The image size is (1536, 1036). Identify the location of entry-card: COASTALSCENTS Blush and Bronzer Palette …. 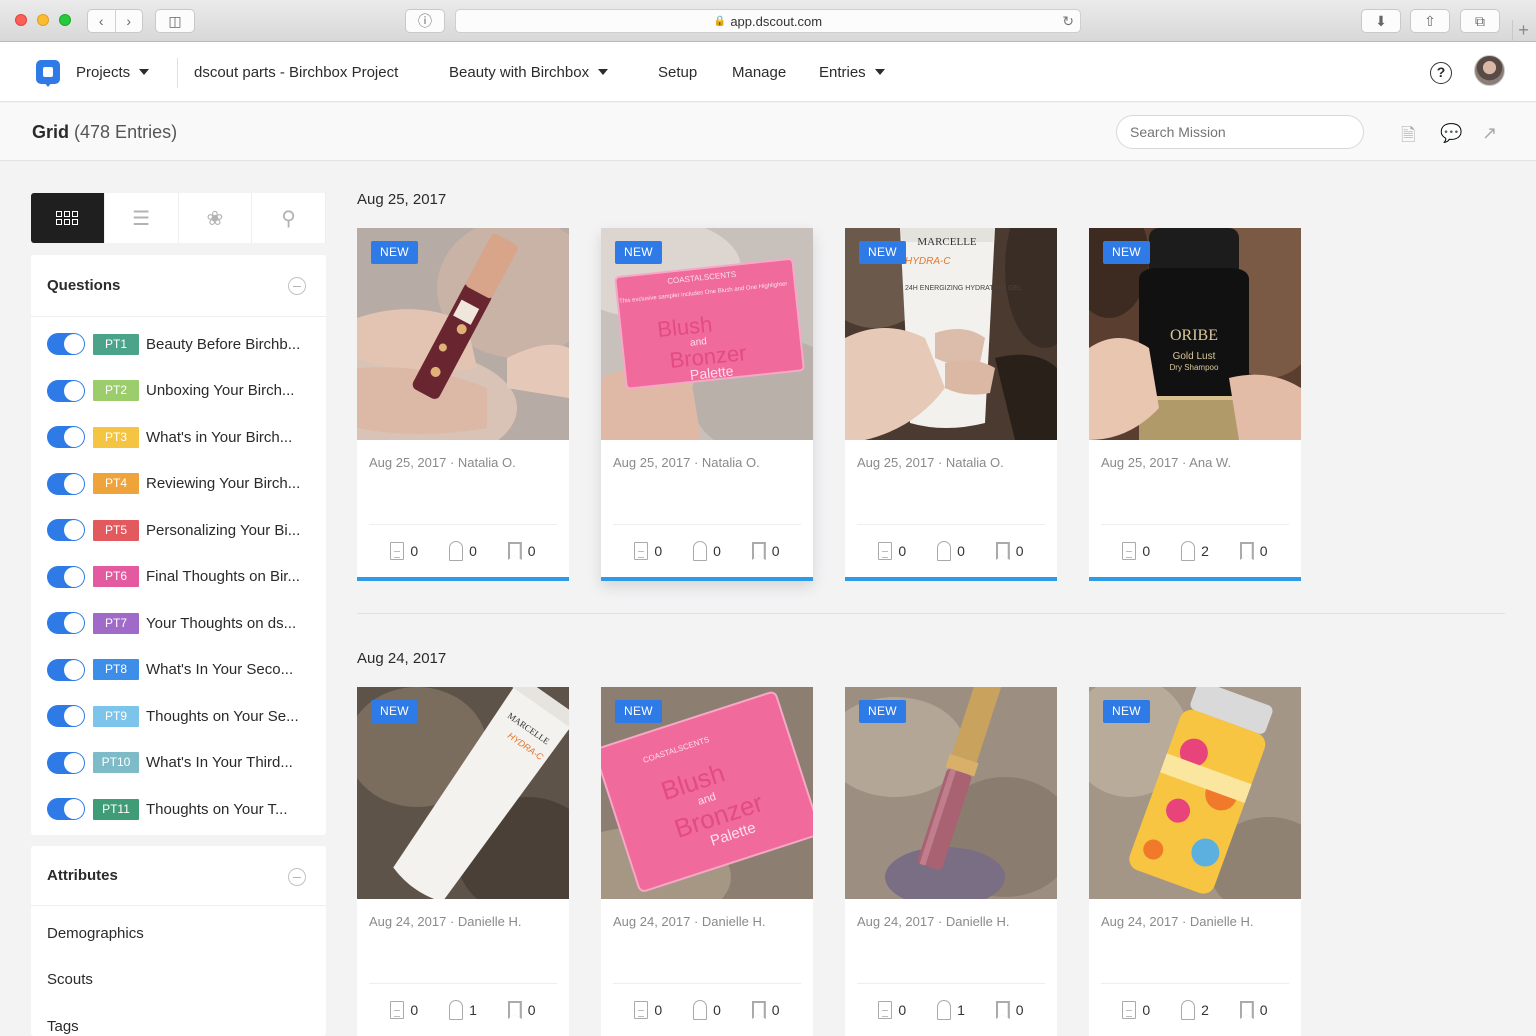
(707, 861).